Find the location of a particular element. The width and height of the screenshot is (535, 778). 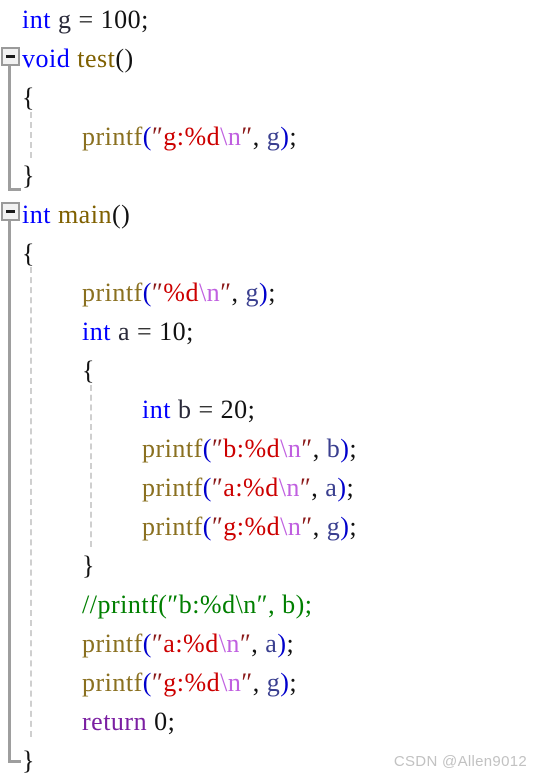

code-line: int main() is located at coordinates (267, 214).